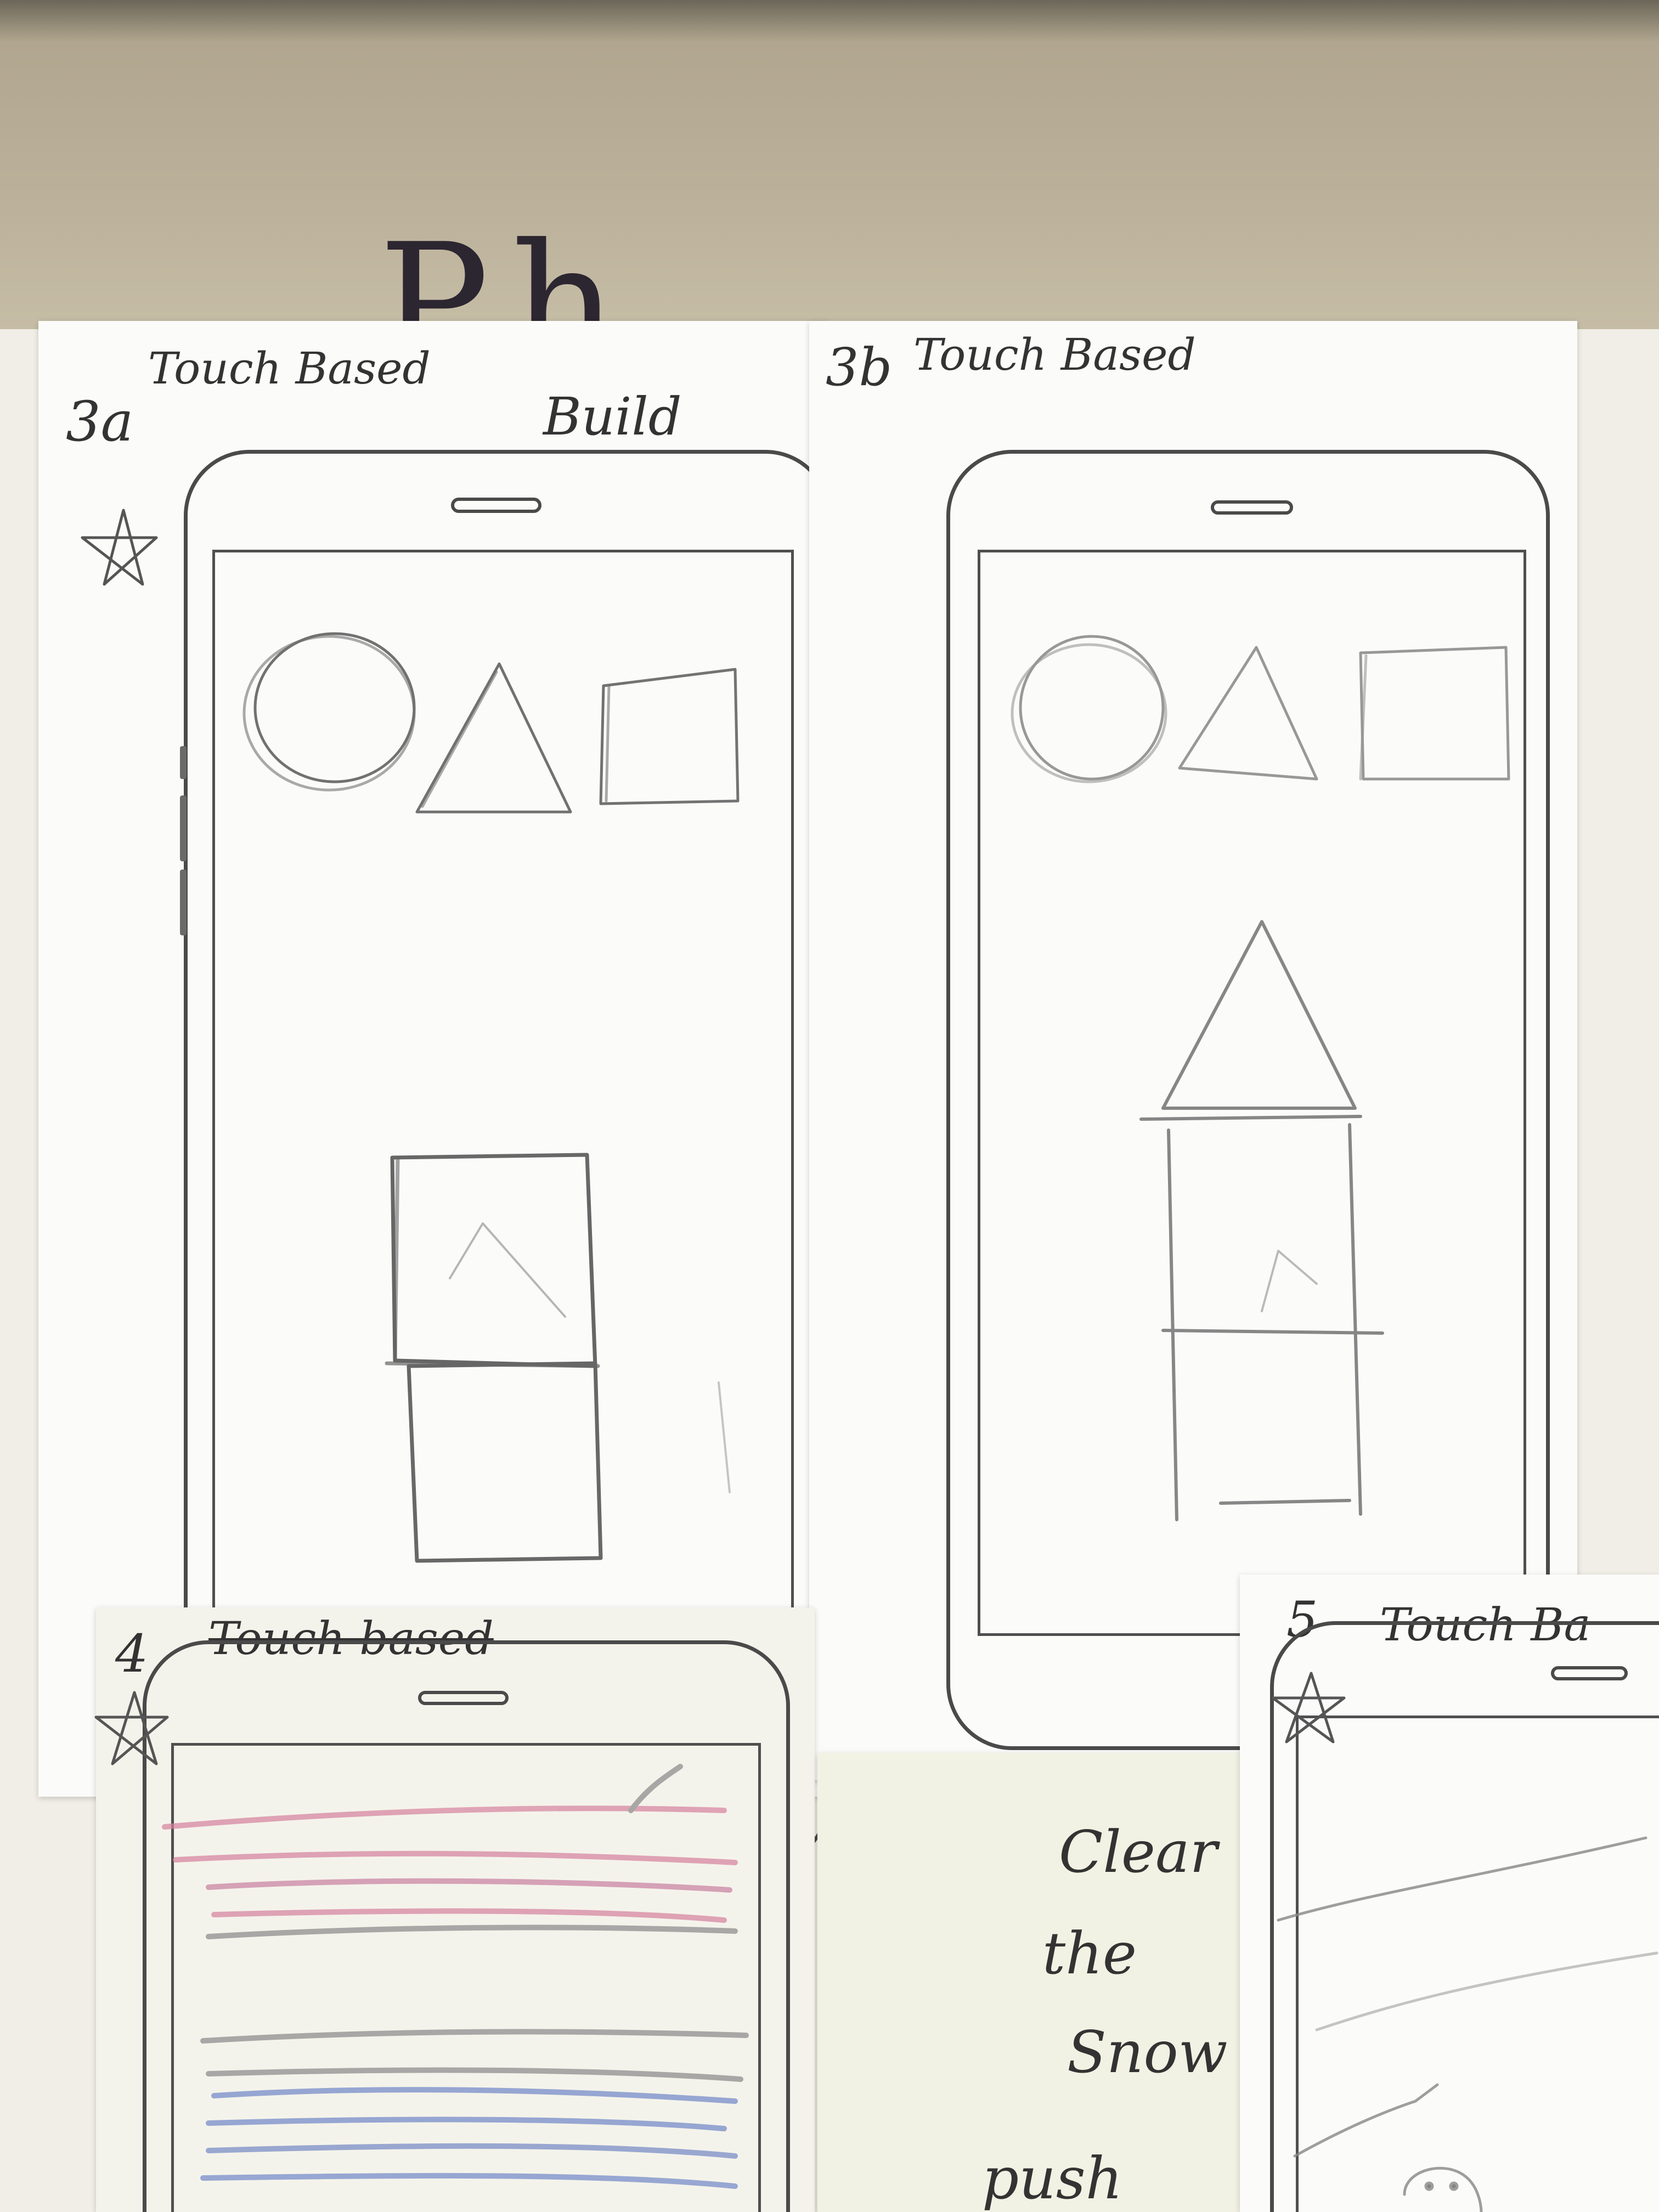 This screenshot has height=2212, width=1659. I want to click on triangle-roof, so click(1259, 1015).